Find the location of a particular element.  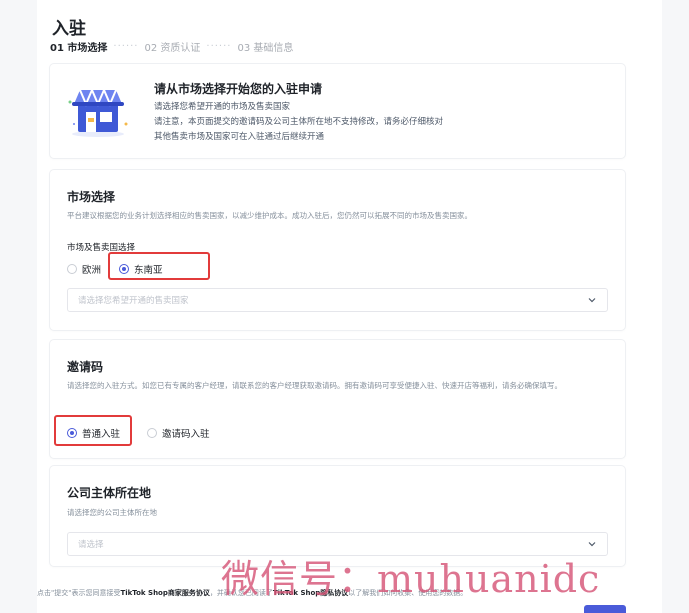

page-title: 入驻 is located at coordinates (69, 29).